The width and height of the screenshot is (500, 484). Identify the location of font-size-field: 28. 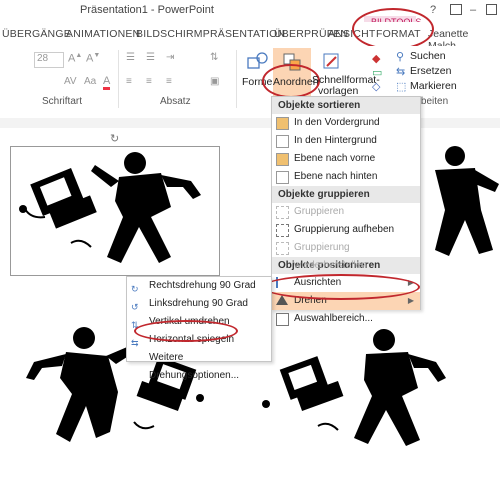
(49, 60).